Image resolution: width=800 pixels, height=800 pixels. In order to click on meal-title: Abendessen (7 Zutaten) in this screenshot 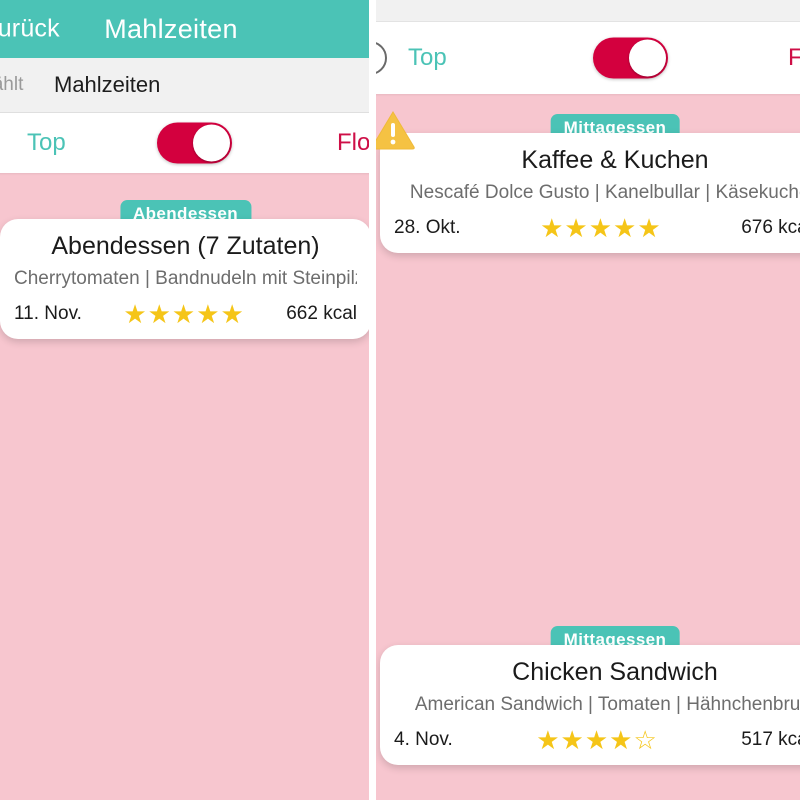, I will do `click(185, 246)`.